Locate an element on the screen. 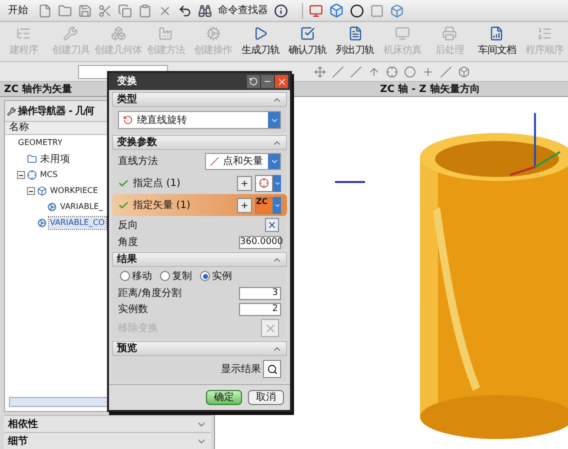  radio-label: 移动 is located at coordinates (142, 277).